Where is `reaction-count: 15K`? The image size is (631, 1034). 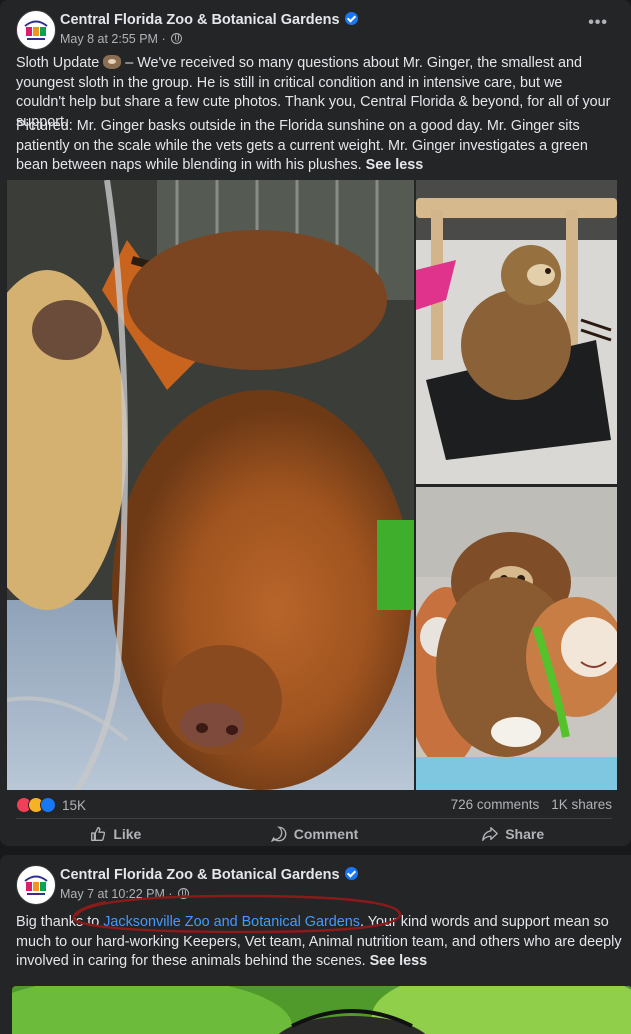 reaction-count: 15K is located at coordinates (74, 805).